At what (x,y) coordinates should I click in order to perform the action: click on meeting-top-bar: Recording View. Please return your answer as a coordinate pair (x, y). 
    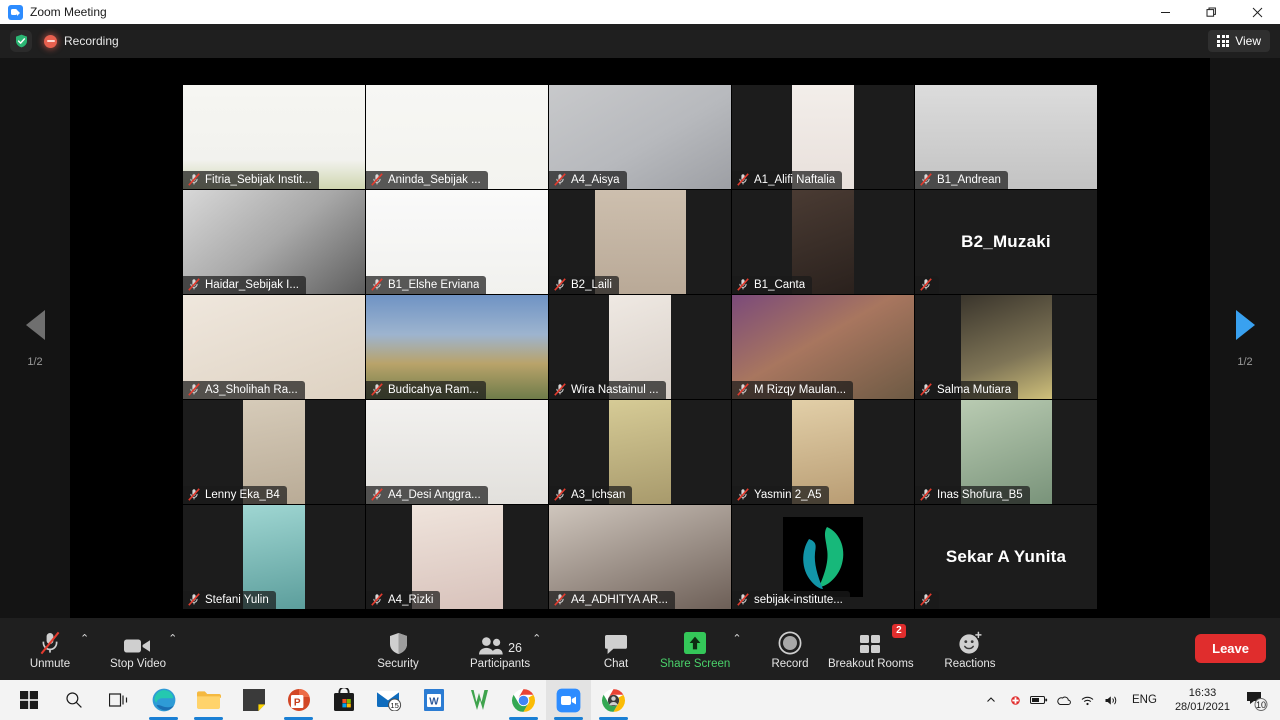
    Looking at the image, I should click on (640, 41).